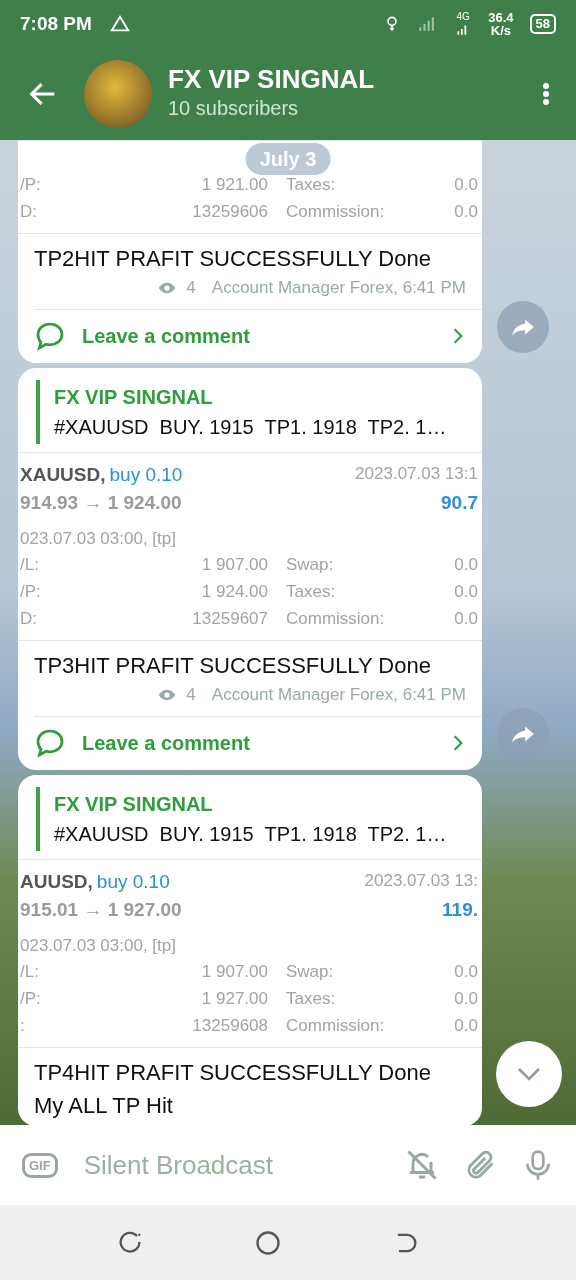 The height and width of the screenshot is (1280, 576). What do you see at coordinates (459, 503) in the screenshot?
I see `trade-profit: 90.7` at bounding box center [459, 503].